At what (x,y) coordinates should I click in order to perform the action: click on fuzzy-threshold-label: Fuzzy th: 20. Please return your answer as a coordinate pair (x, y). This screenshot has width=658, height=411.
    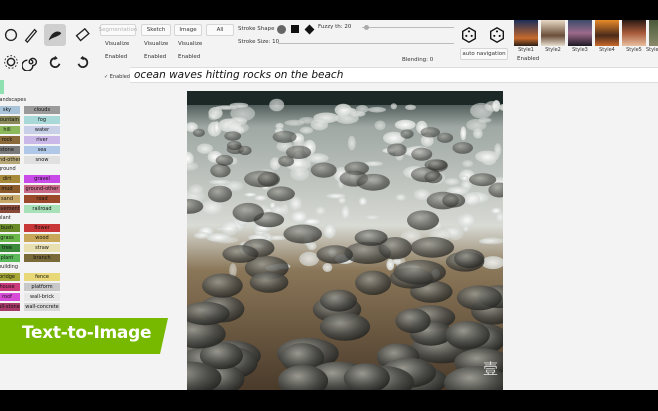
    Looking at the image, I should click on (335, 27).